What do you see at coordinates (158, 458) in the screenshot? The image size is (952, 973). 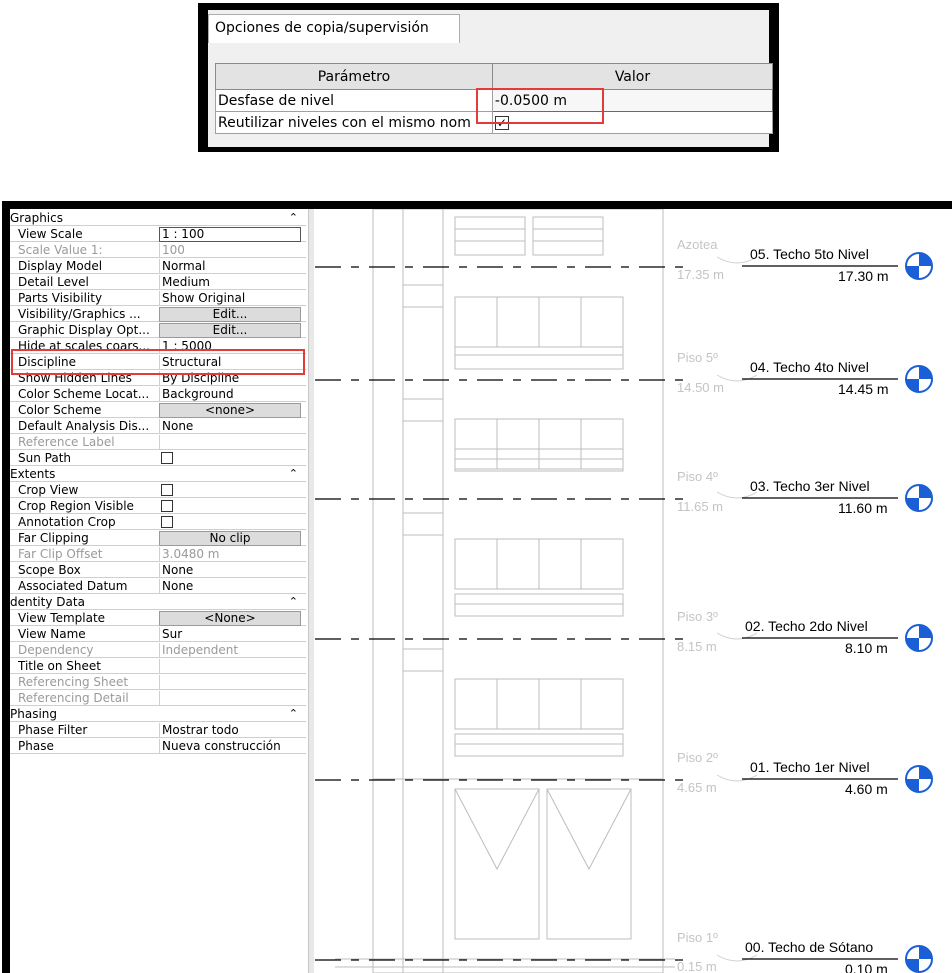 I see `prop-row-sun-path: Sun Path` at bounding box center [158, 458].